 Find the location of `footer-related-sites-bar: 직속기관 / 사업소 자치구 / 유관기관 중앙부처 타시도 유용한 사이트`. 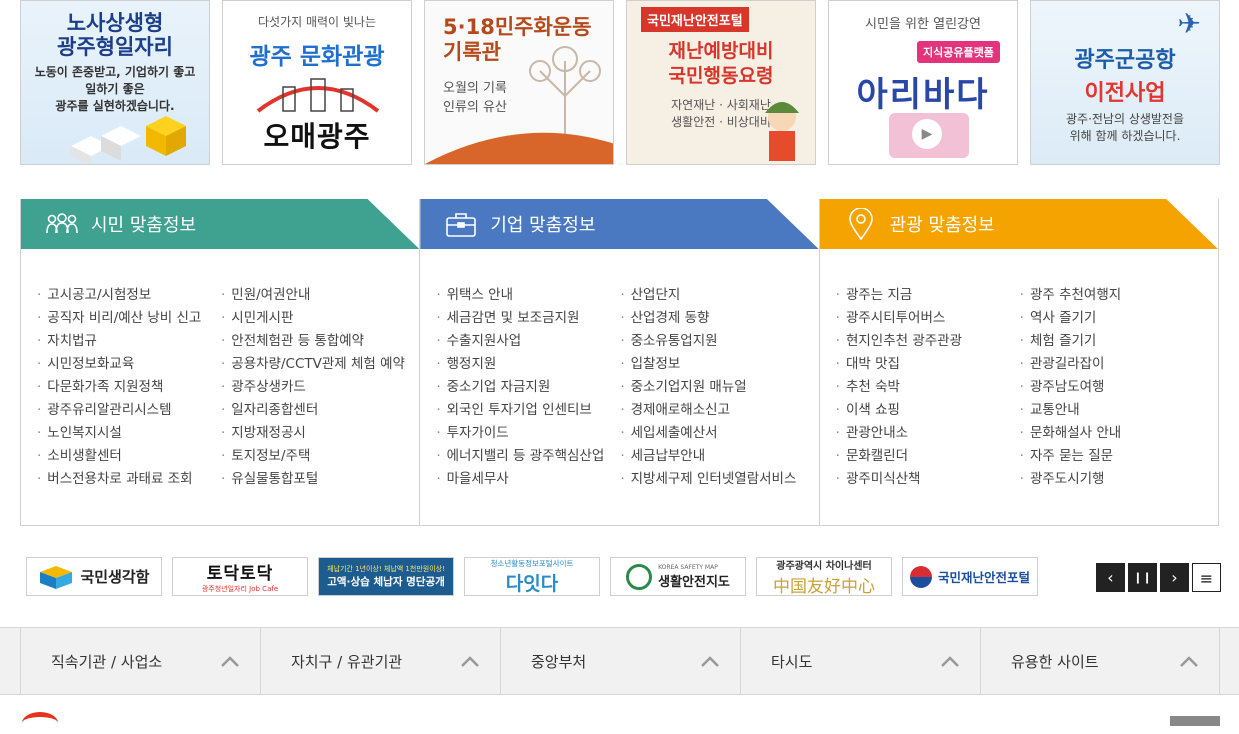

footer-related-sites-bar: 직속기관 / 사업소 자치구 / 유관기관 중앙부처 타시도 유용한 사이트 is located at coordinates (619, 661).